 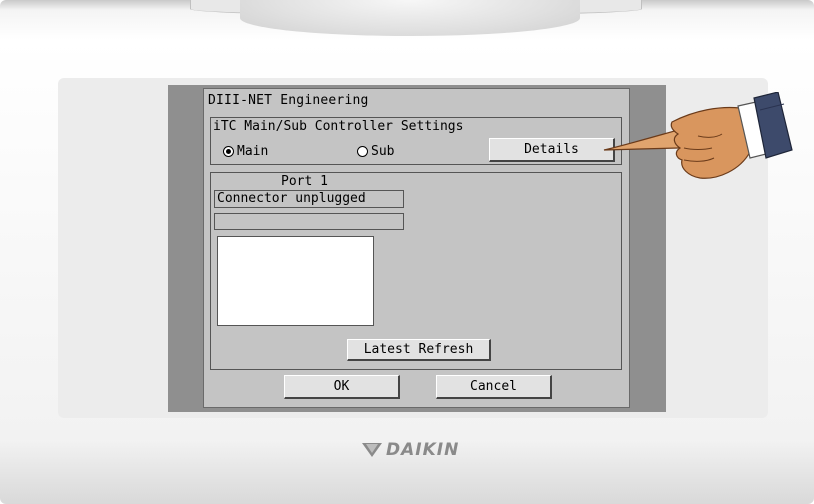 What do you see at coordinates (338, 126) in the screenshot?
I see `controller-settings-label: iTC Main/Sub Controller Settings` at bounding box center [338, 126].